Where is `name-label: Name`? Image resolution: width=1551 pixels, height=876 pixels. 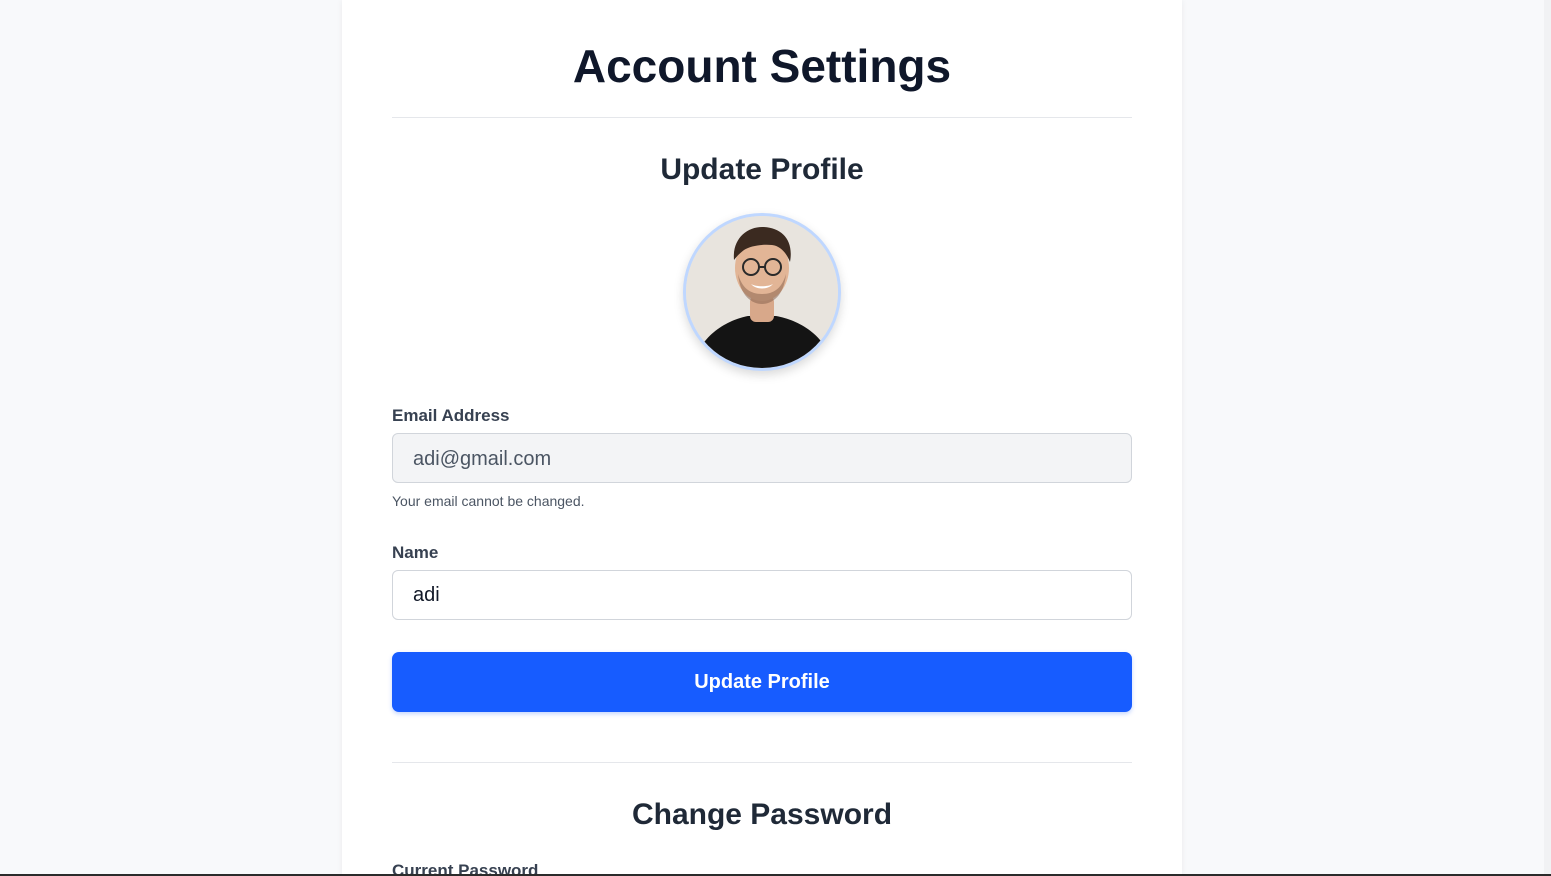 name-label: Name is located at coordinates (415, 552).